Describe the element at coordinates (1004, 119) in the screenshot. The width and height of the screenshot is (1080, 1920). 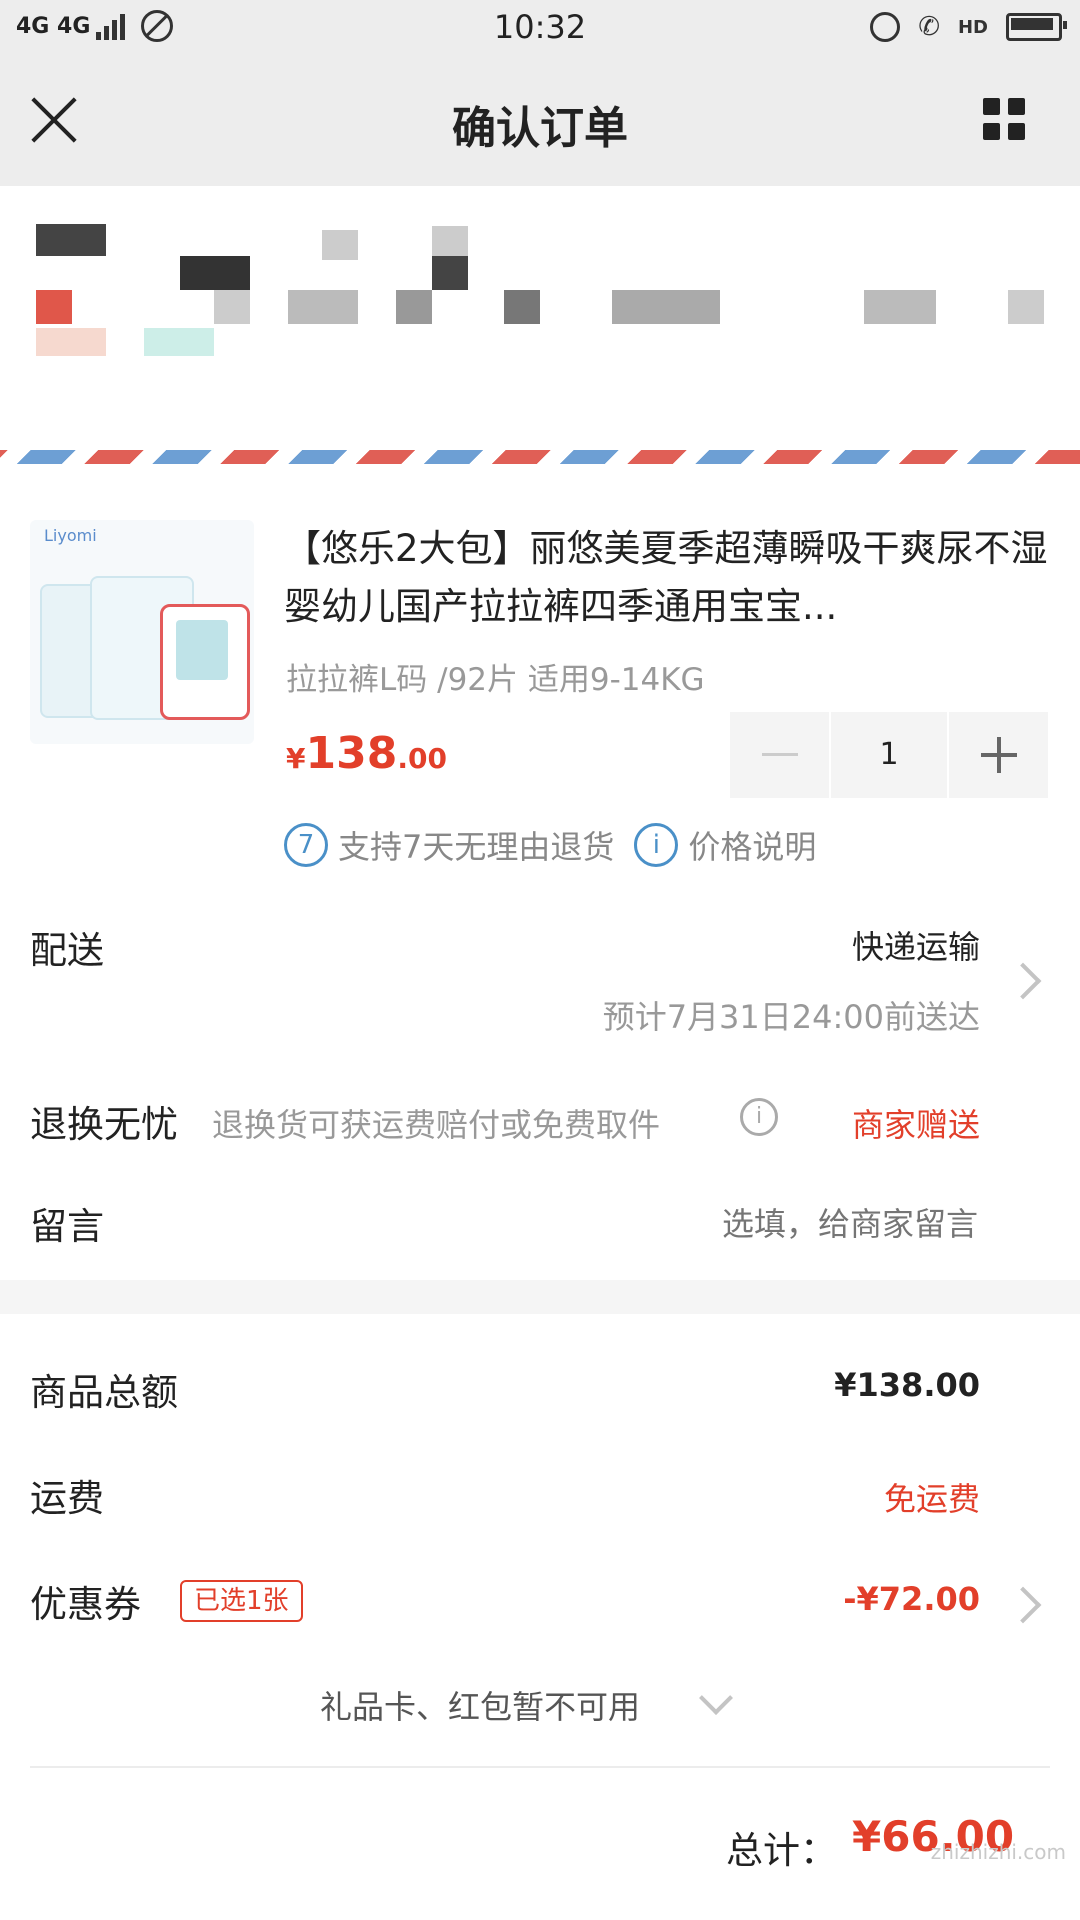
I see `grid-menu-icon` at that location.